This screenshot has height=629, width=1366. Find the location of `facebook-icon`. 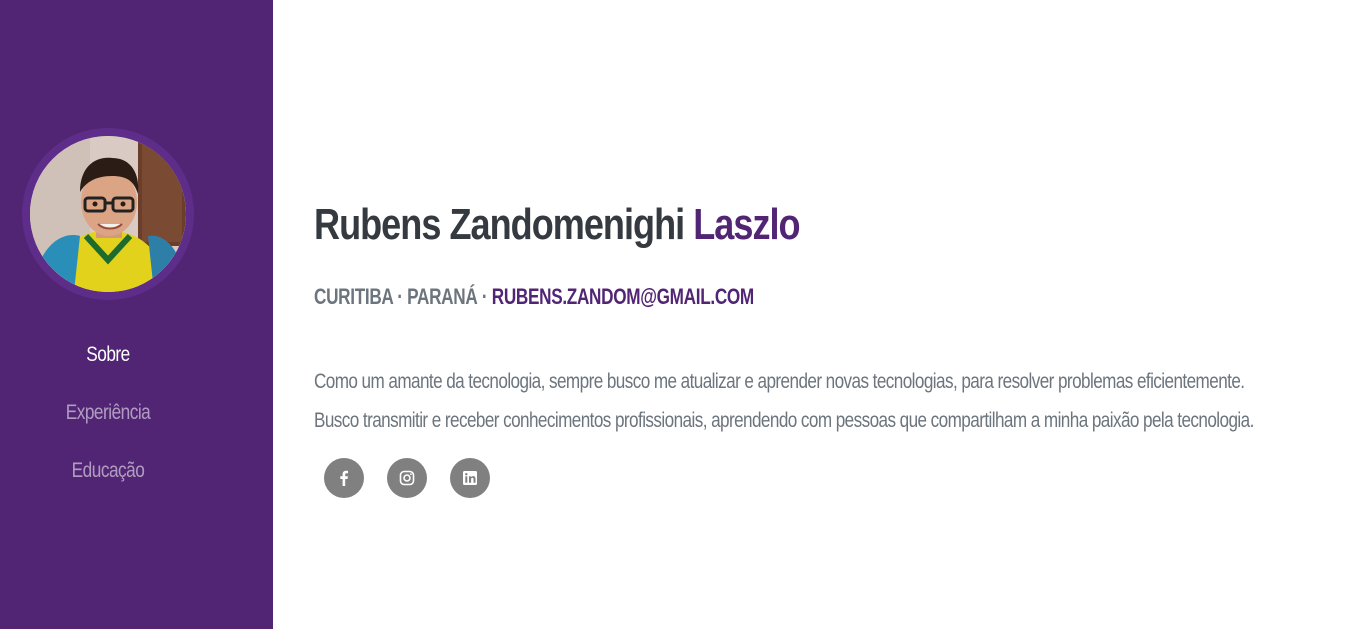

facebook-icon is located at coordinates (344, 478).